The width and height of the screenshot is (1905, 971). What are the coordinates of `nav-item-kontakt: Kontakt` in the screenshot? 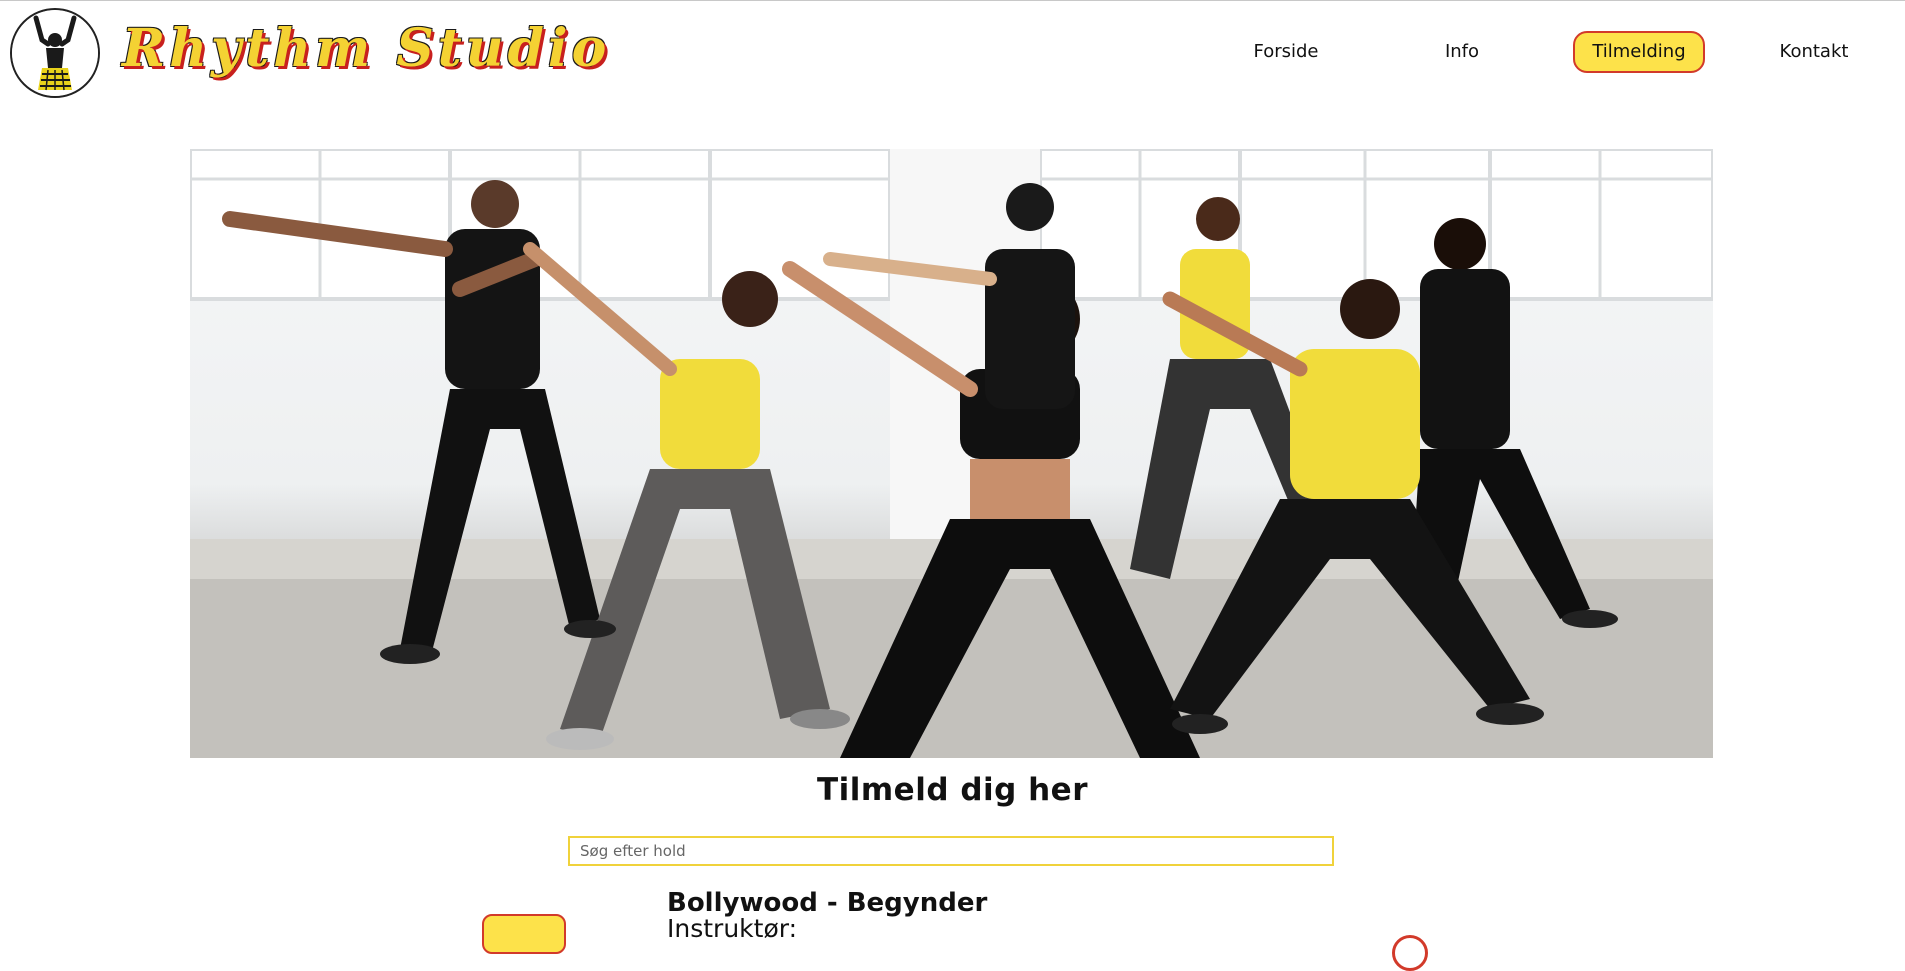 It's located at (1814, 52).